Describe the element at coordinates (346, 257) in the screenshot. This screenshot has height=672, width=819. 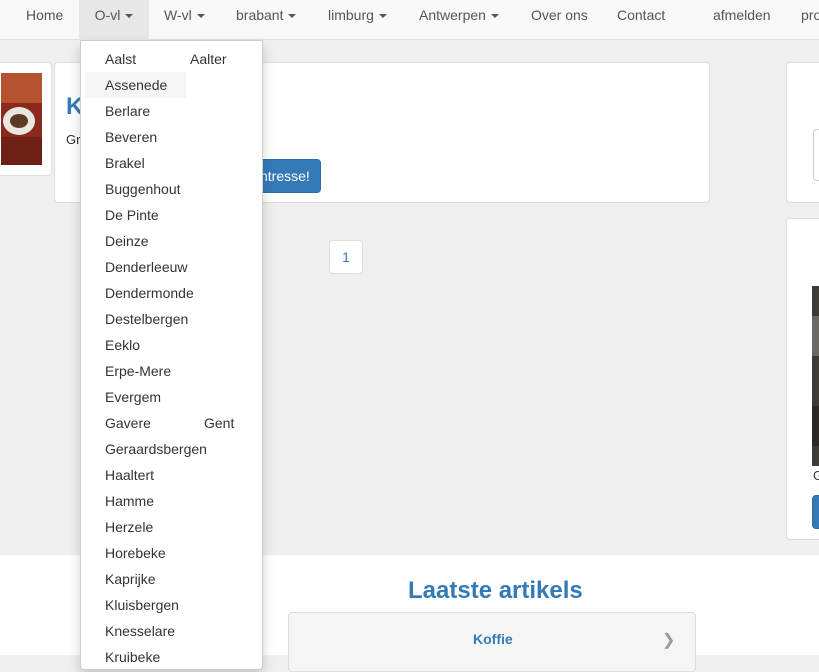
I see `pagination-page-1: 1` at that location.